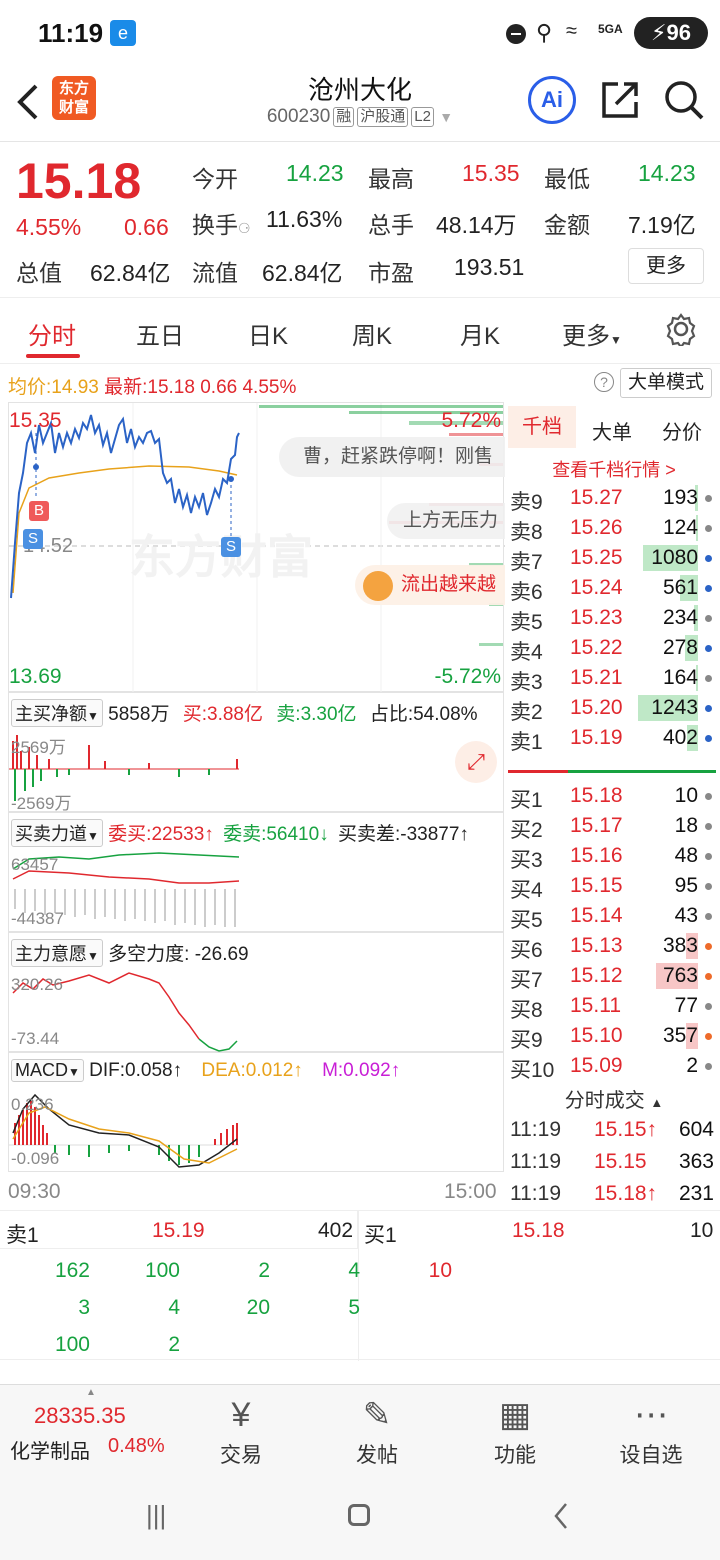  What do you see at coordinates (596, 527) in the screenshot?
I see `level-price: 15.26` at bounding box center [596, 527].